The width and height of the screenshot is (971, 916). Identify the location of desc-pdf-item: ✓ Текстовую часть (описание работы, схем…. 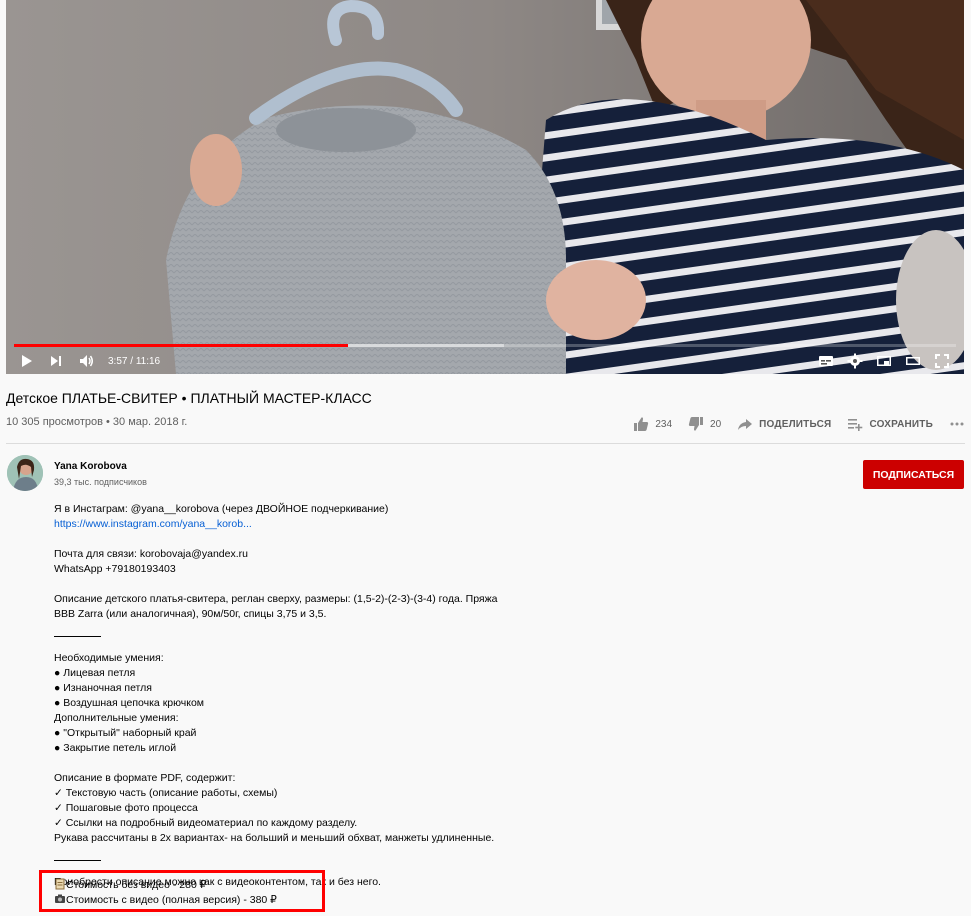
(166, 793).